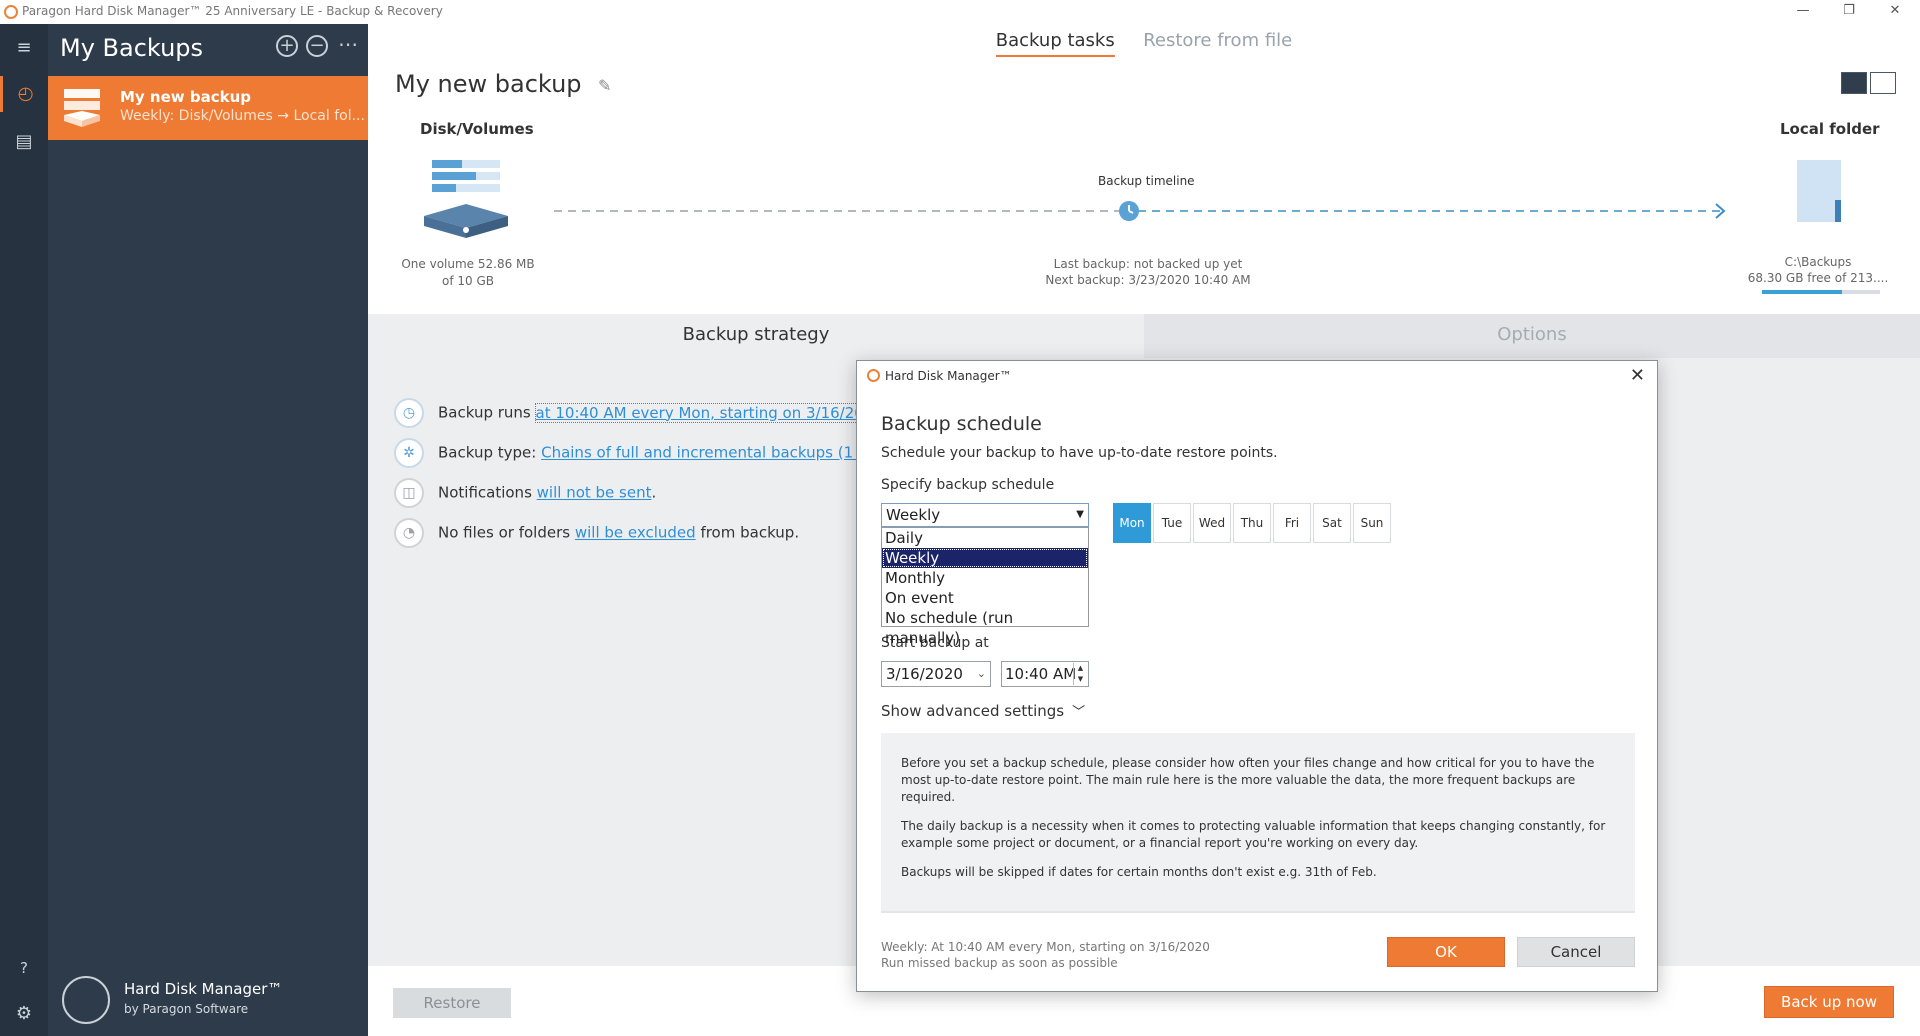  I want to click on day-sun: Sun, so click(1372, 523).